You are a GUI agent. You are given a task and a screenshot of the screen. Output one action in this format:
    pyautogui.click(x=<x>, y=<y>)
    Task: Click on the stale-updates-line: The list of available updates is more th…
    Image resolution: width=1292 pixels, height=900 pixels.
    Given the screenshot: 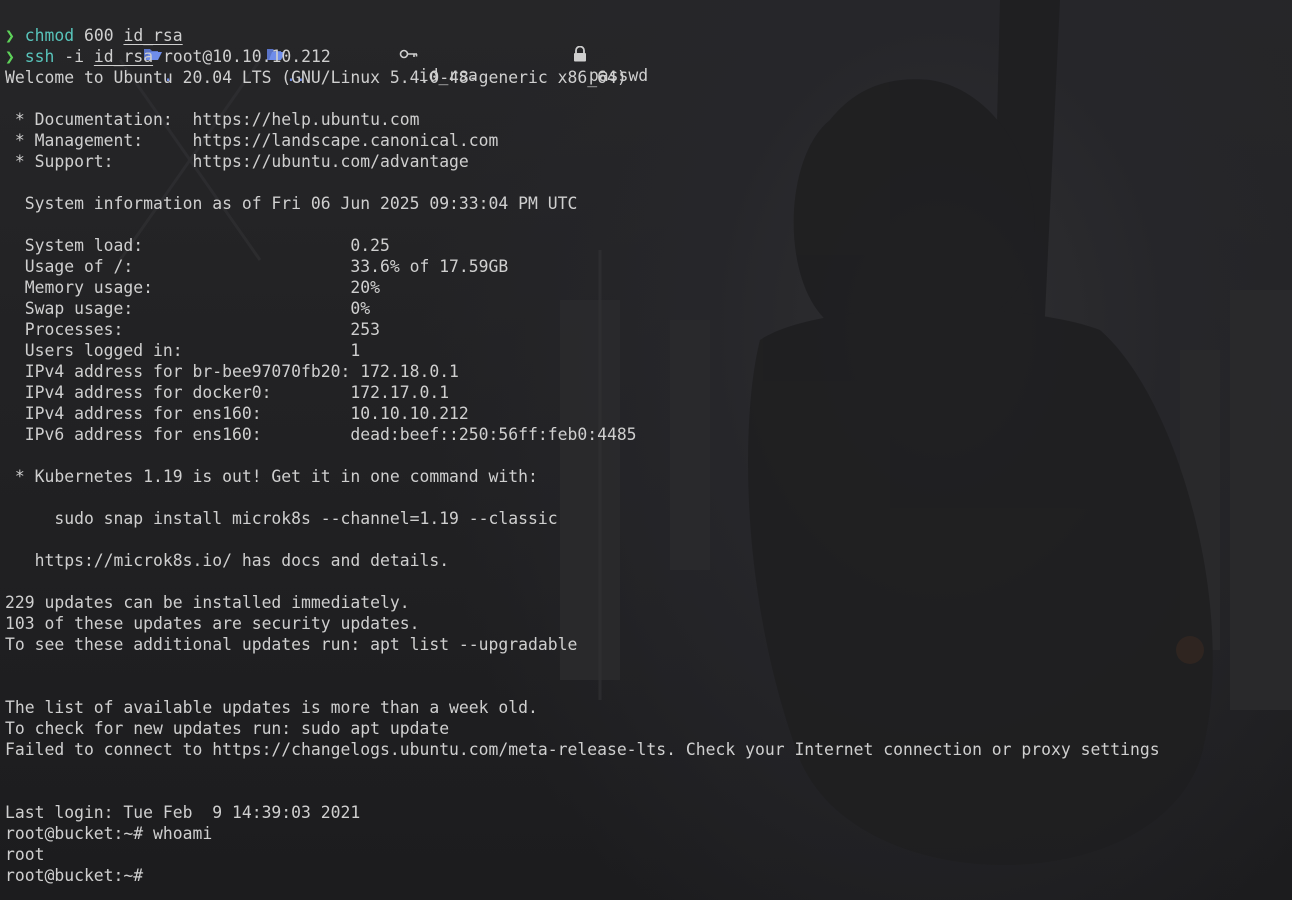 What is the action you would take?
    pyautogui.click(x=271, y=707)
    